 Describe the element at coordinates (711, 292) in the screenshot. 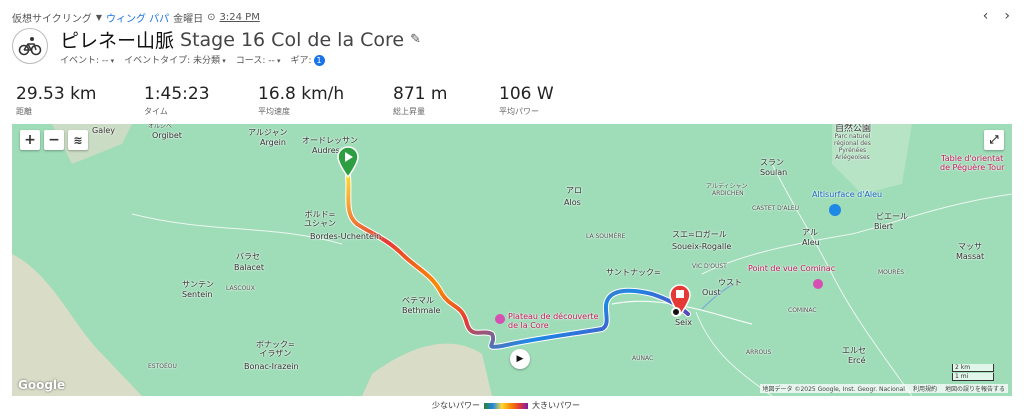

I see `place-oust: Oust` at that location.